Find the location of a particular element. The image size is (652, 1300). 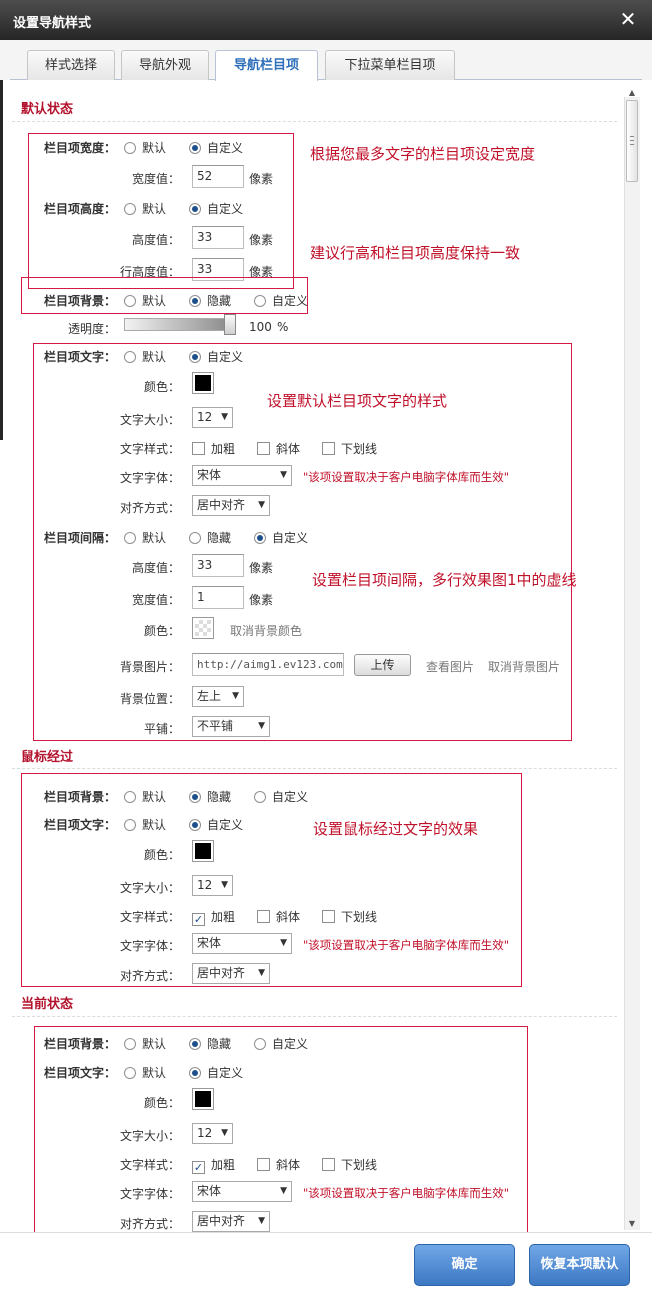

tile-select: 不平铺 ▼ is located at coordinates (231, 726).